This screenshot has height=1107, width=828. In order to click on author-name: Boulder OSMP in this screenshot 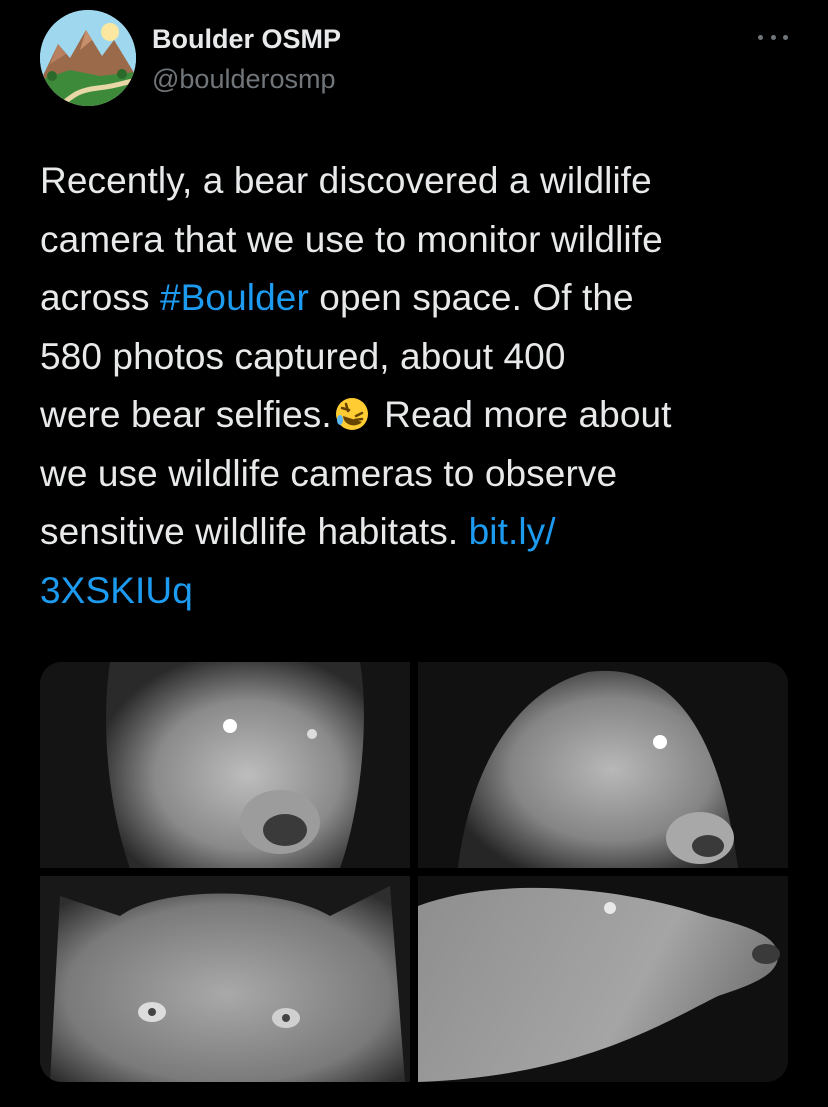, I will do `click(246, 39)`.